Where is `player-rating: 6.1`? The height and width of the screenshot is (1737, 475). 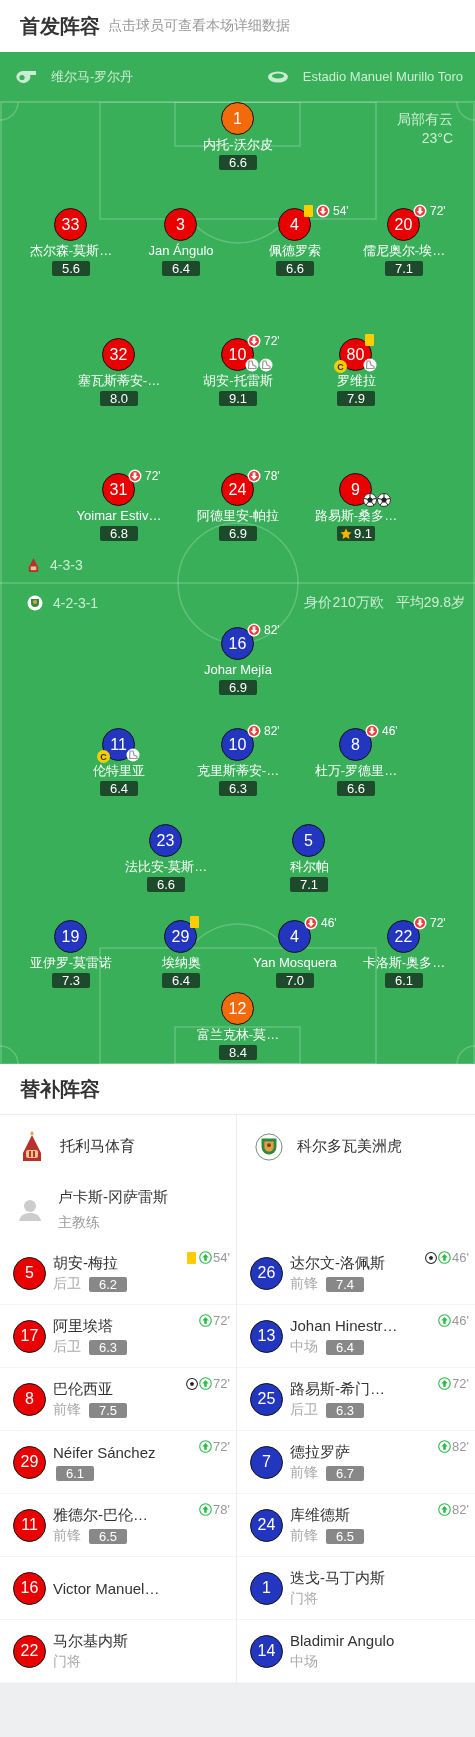 player-rating: 6.1 is located at coordinates (75, 1473).